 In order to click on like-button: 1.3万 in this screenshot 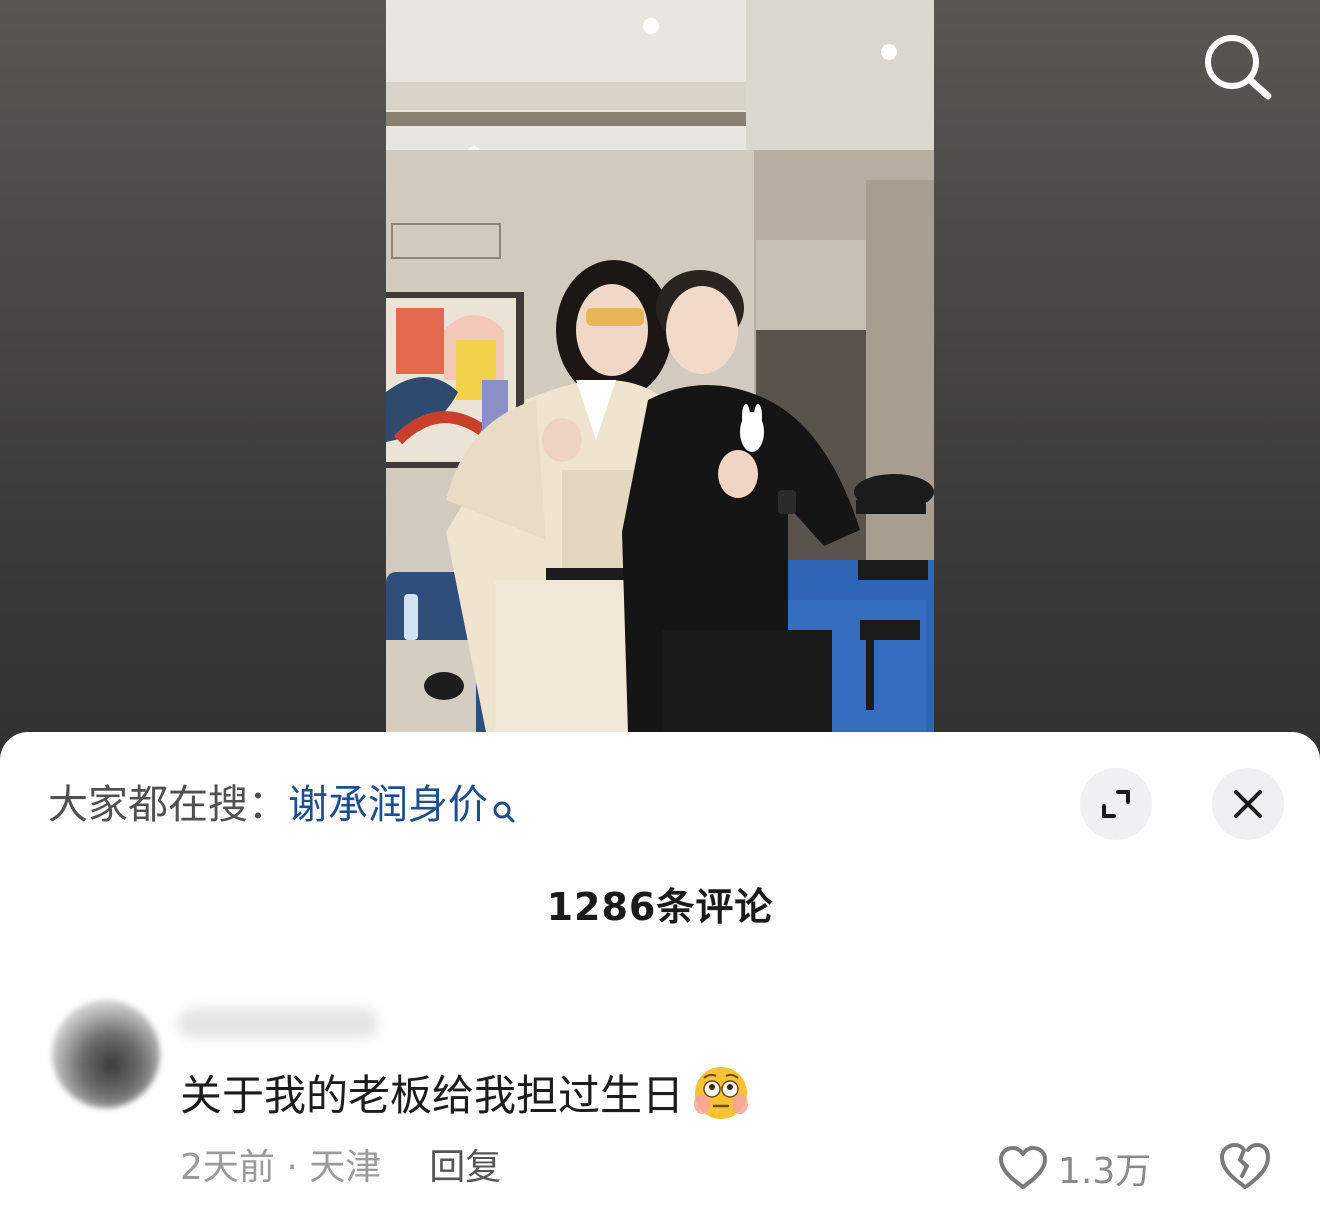, I will do `click(1074, 1168)`.